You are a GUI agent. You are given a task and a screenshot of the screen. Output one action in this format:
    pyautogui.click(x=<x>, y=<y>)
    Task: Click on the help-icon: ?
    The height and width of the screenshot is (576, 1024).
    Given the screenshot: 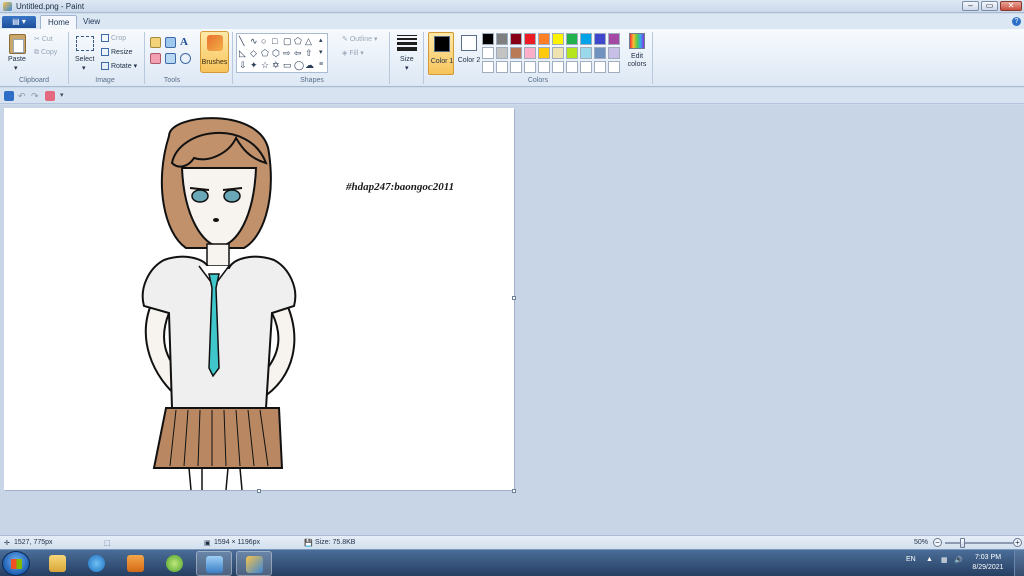 What is the action you would take?
    pyautogui.click(x=1016, y=21)
    